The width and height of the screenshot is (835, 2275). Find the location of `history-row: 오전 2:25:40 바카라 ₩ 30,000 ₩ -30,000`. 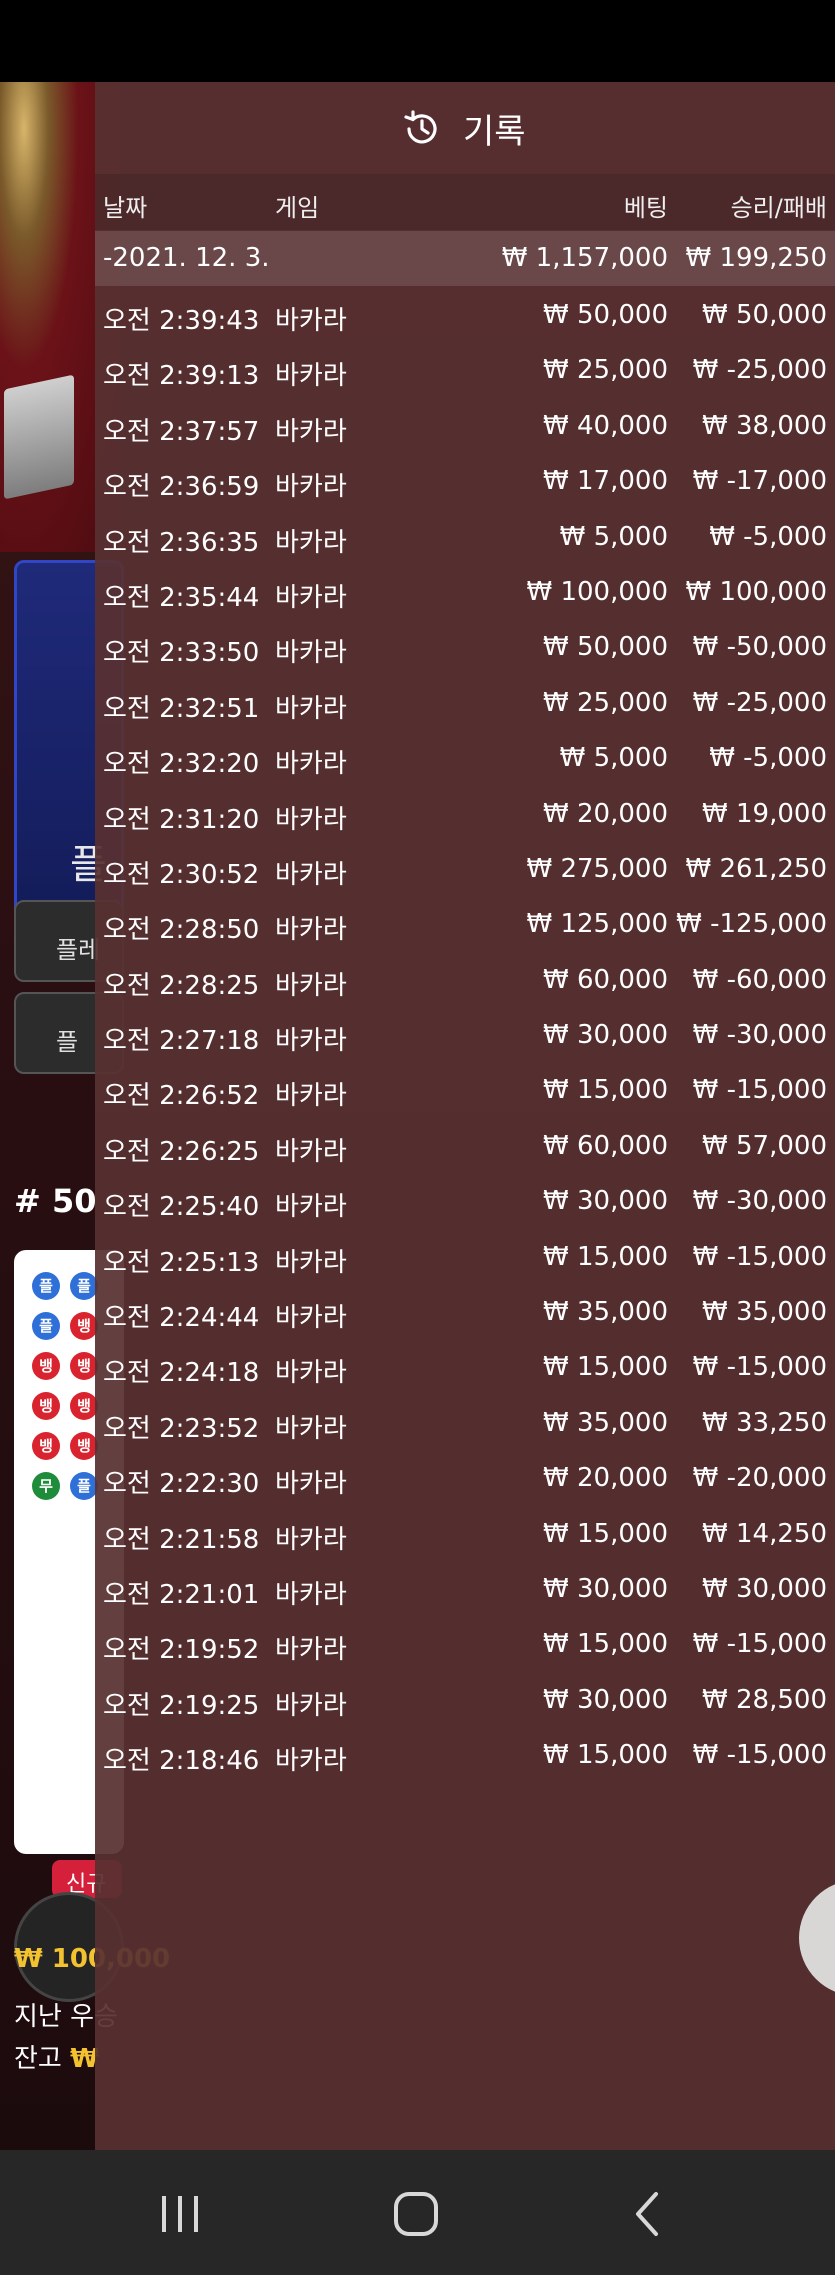

history-row: 오전 2:25:40 바카라 ₩ 30,000 ₩ -30,000 is located at coordinates (465, 1199).